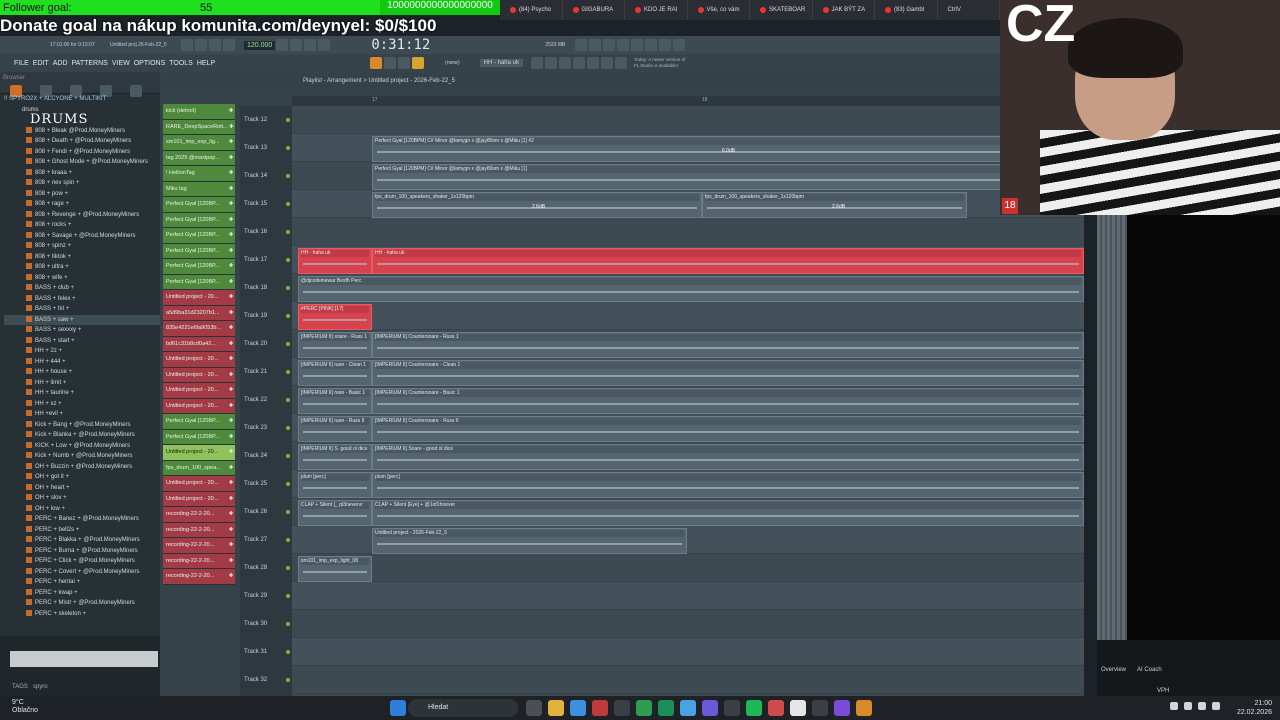 This screenshot has width=1280, height=720. I want to click on browser-sample-item: PERC + skeleton +, so click(82, 614).